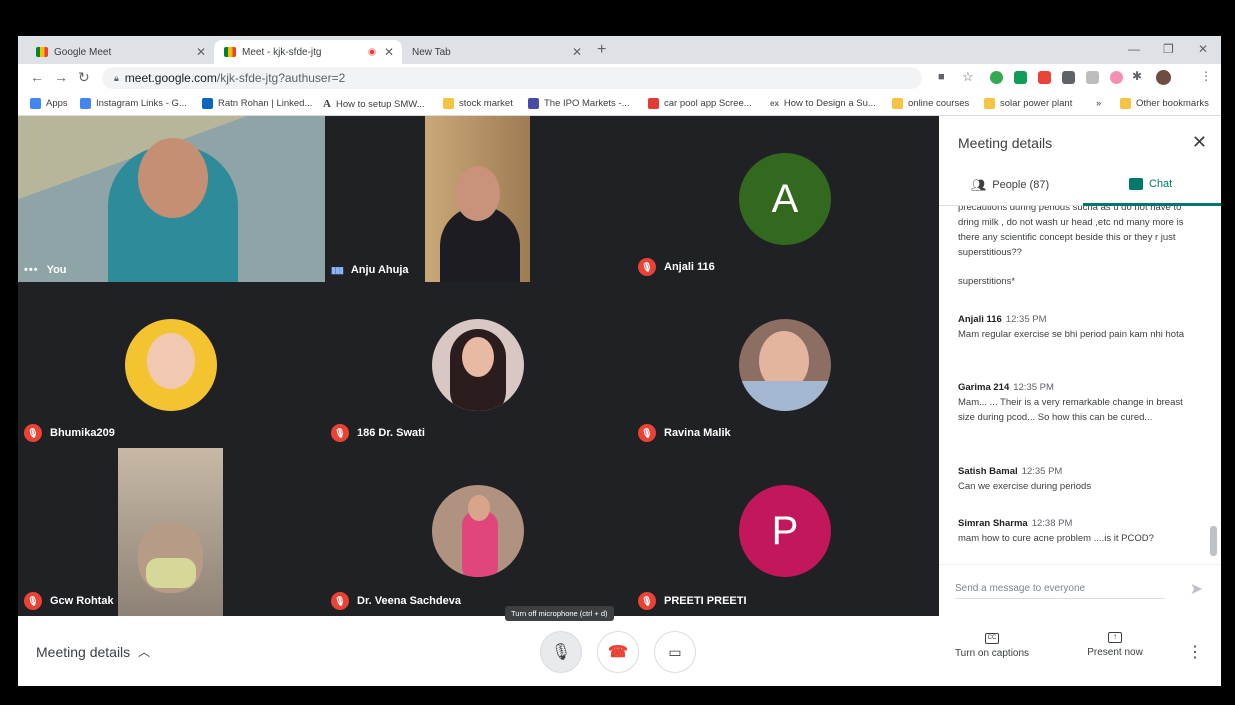  Describe the element at coordinates (49, 103) in the screenshot. I see `bookmark-apps: Apps` at that location.